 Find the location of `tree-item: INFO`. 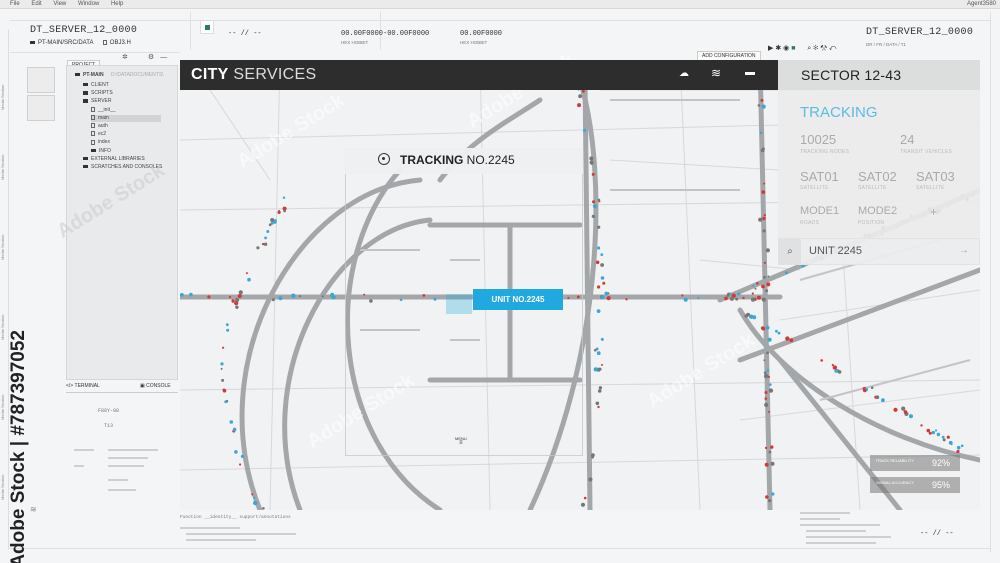

tree-item: INFO is located at coordinates (101, 151).